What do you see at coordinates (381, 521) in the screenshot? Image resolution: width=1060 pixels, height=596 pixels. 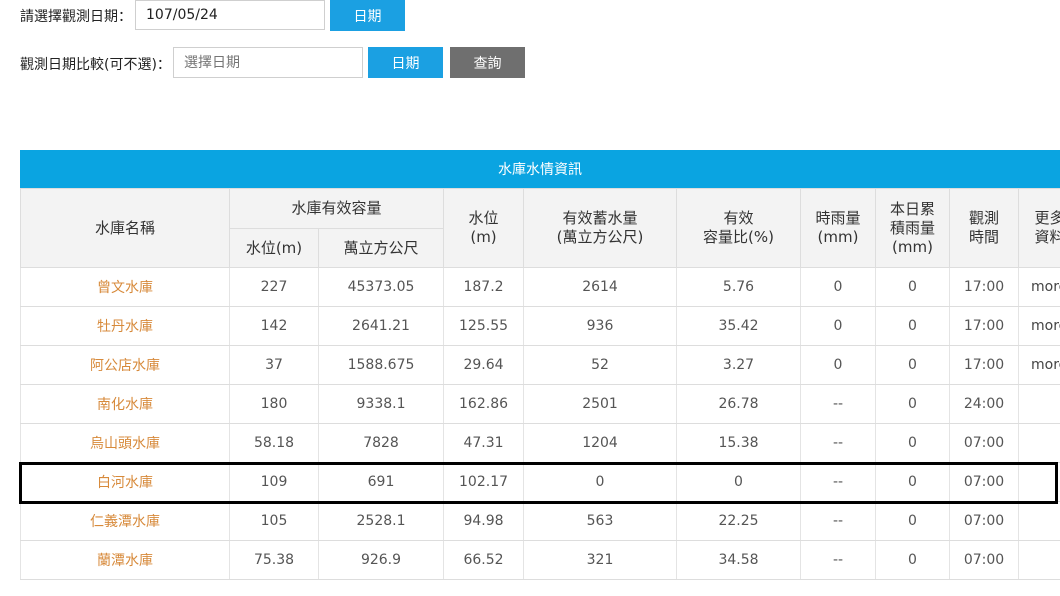 I see `cap-volume-cell: 2528.1` at bounding box center [381, 521].